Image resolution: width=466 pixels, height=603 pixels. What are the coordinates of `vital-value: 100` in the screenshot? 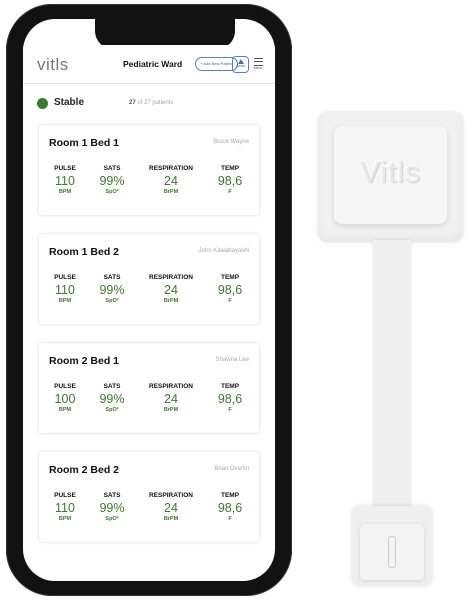 It's located at (65, 399).